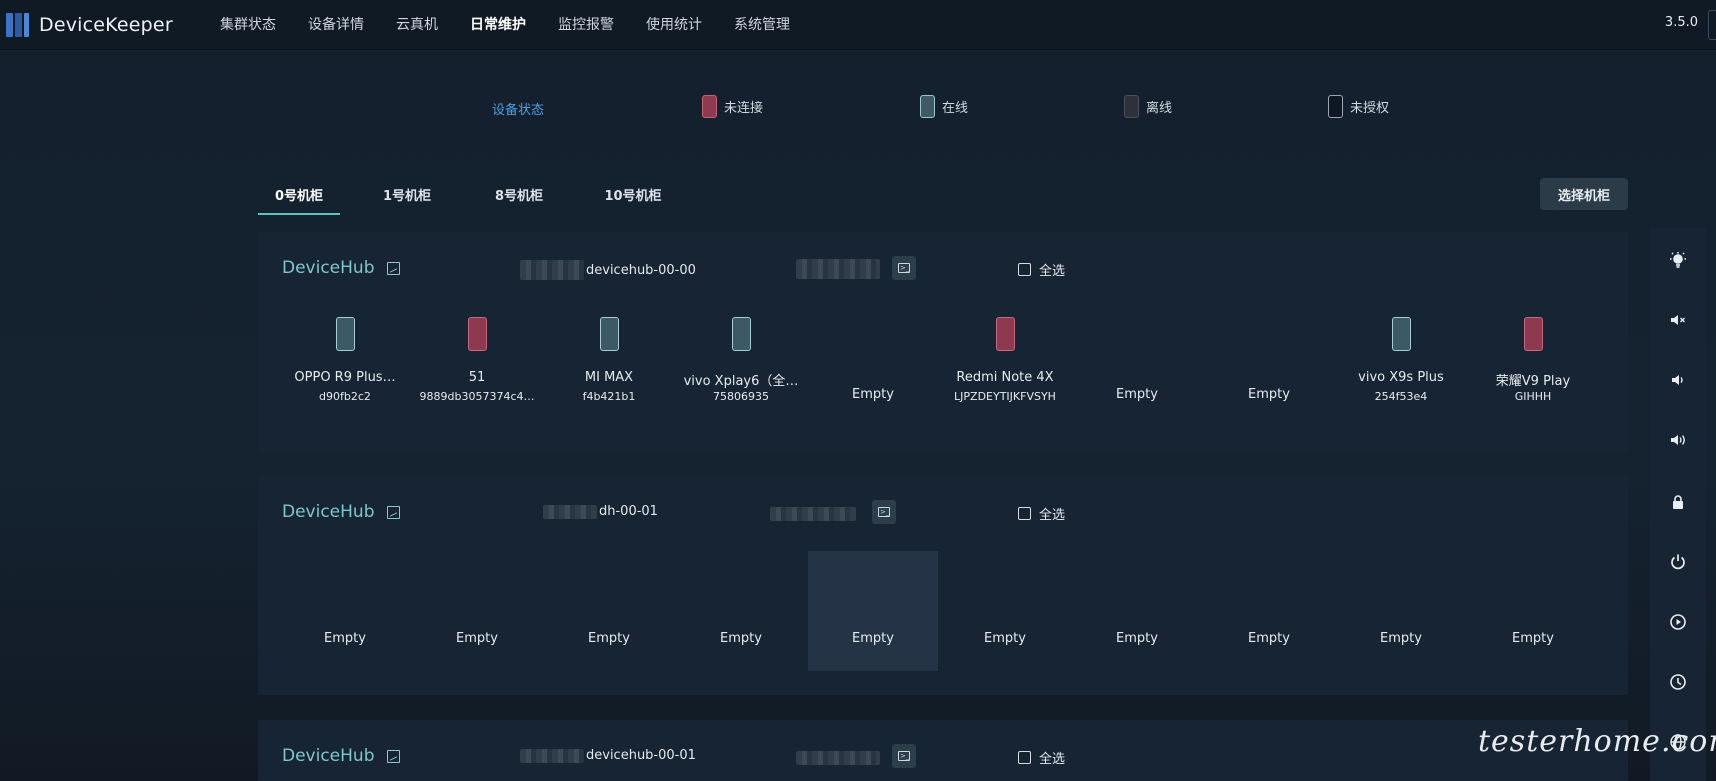  Describe the element at coordinates (741, 367) in the screenshot. I see `device-slot: vivo Xplay6（全… 75806935` at that location.